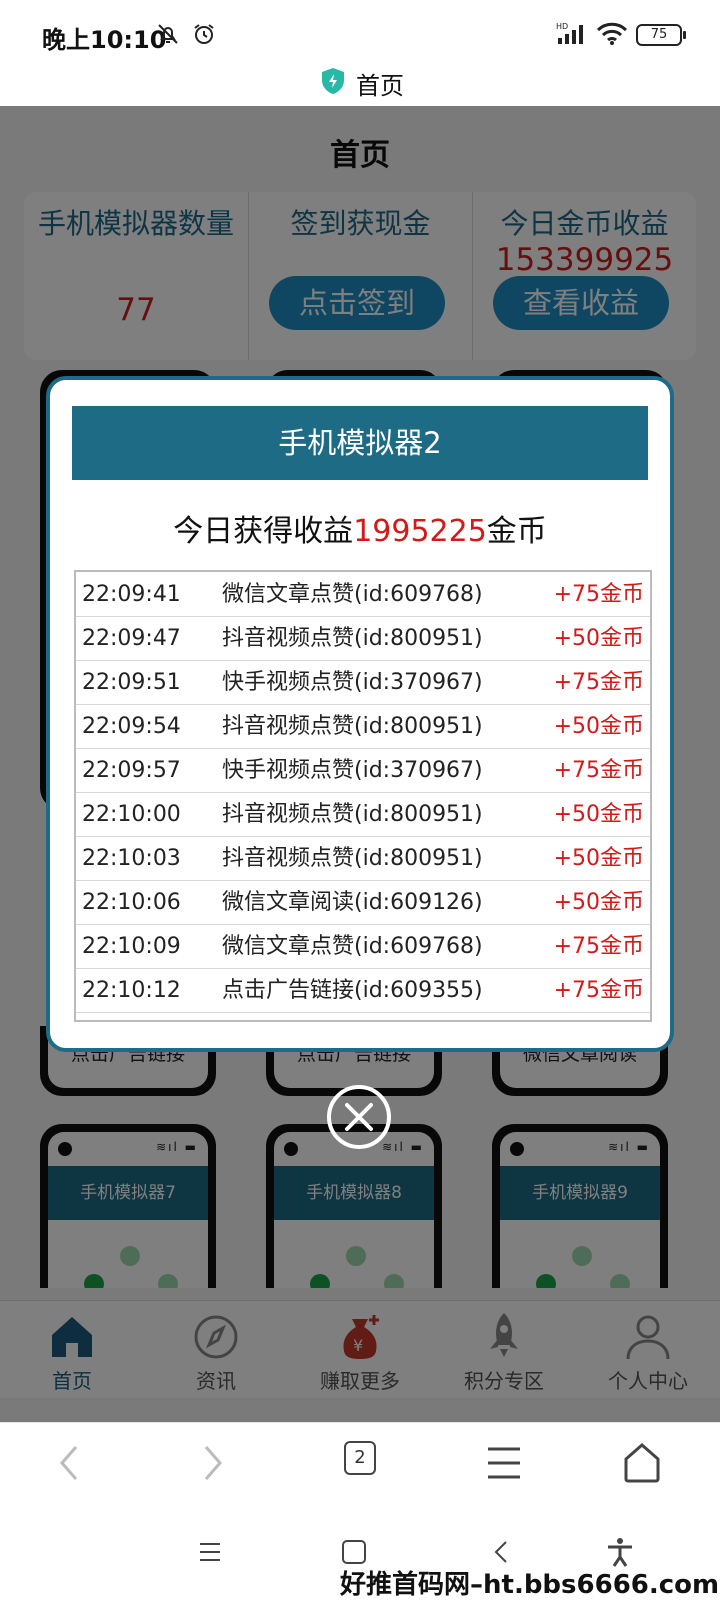  I want to click on log-row: 22:10:06 微信文章阅读(id:609126) +50金币, so click(363, 902).